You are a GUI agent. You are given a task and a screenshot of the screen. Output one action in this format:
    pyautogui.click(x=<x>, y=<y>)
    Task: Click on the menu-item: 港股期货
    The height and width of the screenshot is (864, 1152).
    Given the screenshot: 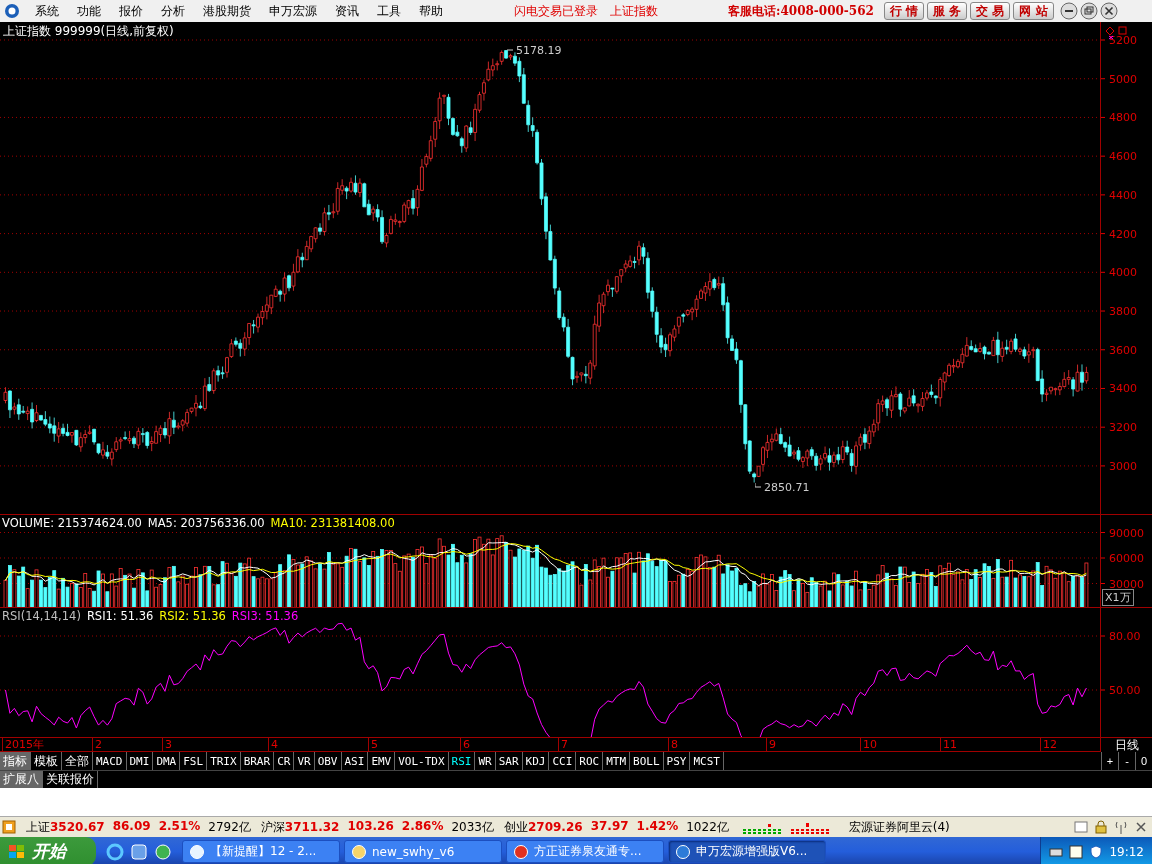 What is the action you would take?
    pyautogui.click(x=227, y=11)
    